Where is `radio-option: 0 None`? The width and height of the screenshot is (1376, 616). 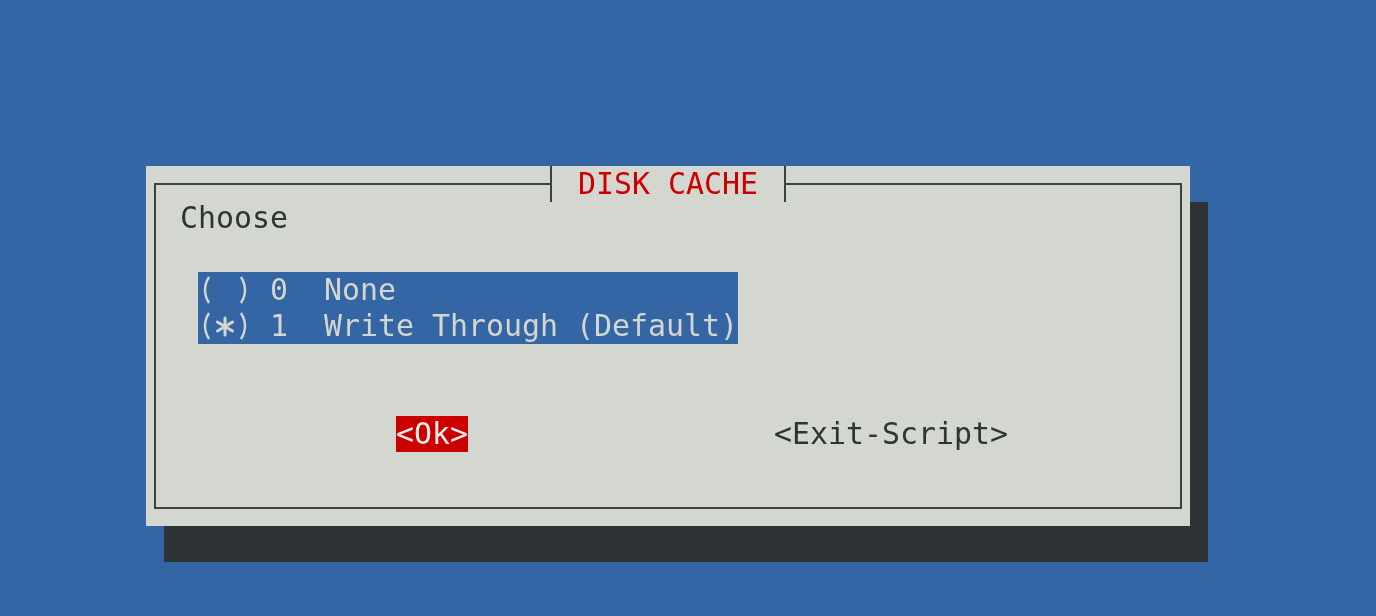 radio-option: 0 None is located at coordinates (468, 290).